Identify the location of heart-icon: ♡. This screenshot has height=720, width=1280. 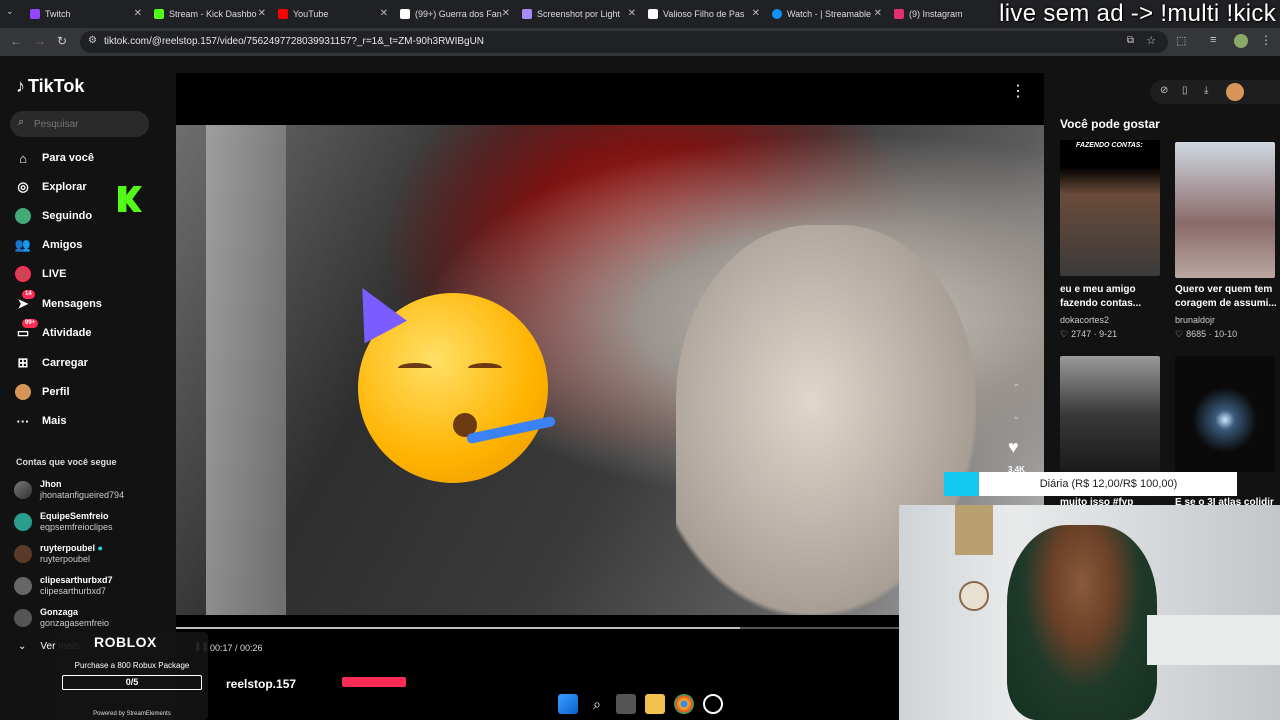
(1179, 334).